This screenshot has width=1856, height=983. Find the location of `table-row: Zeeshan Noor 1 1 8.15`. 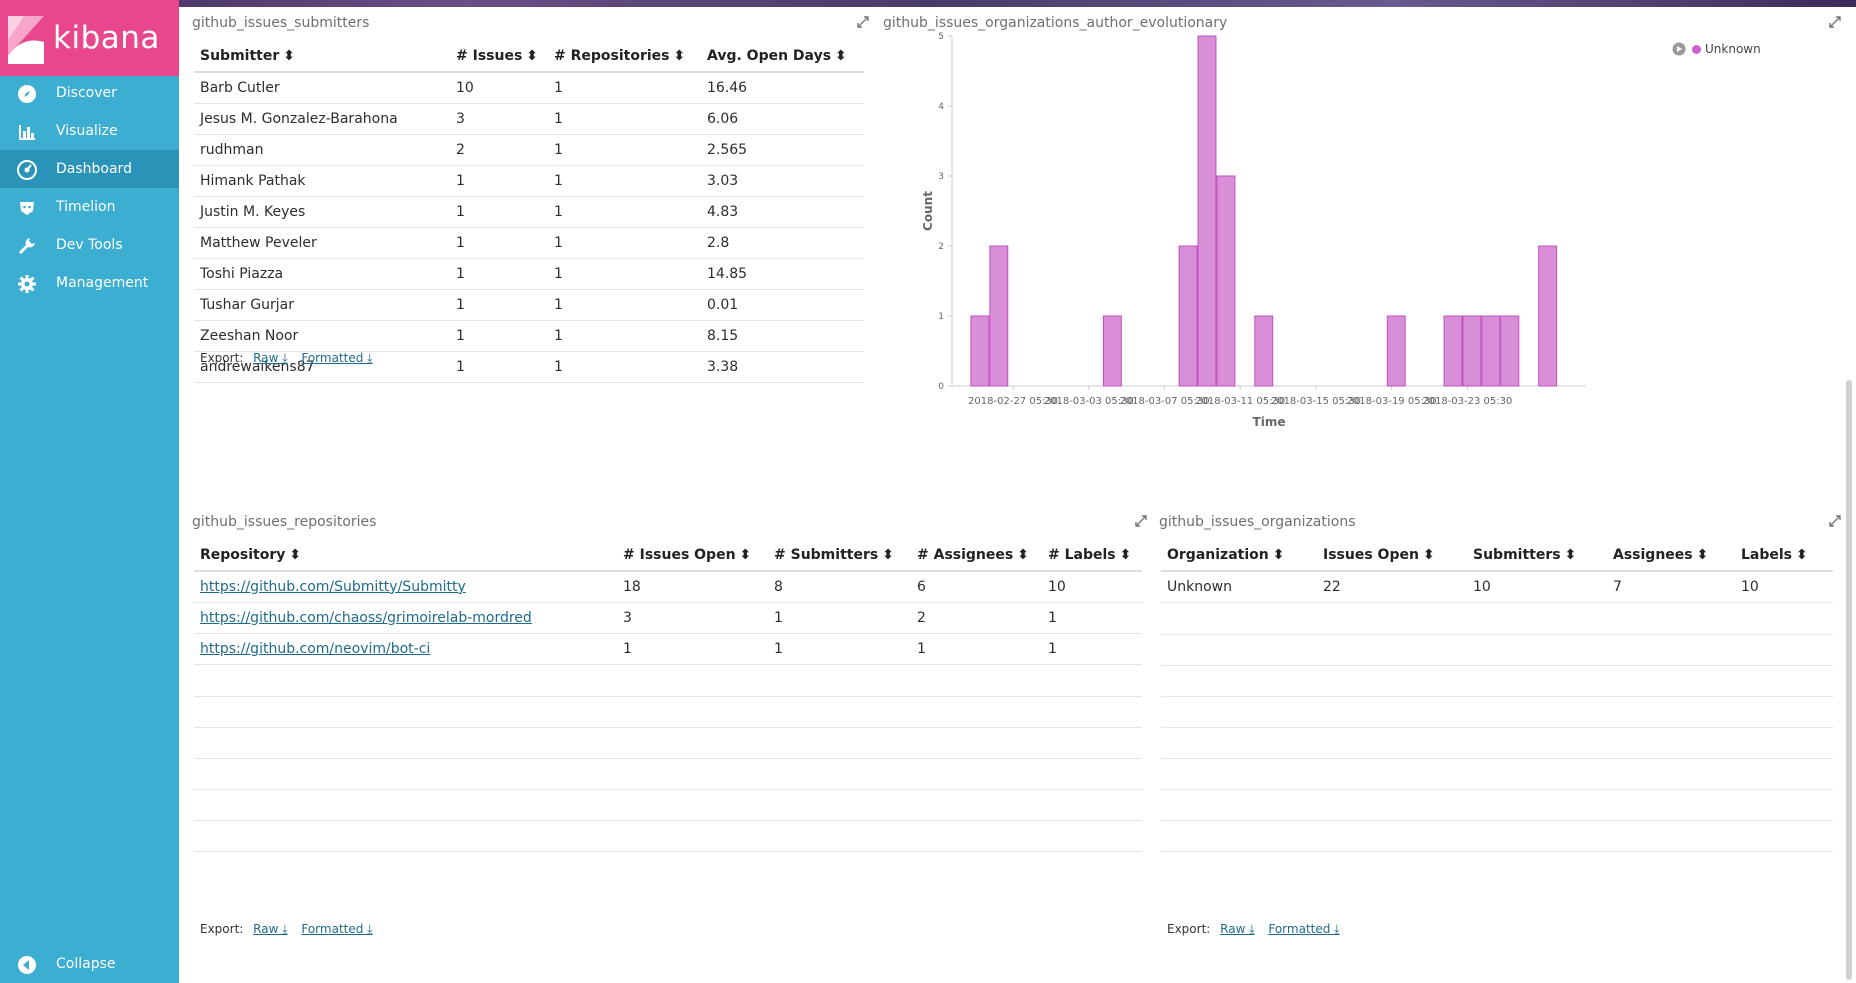

table-row: Zeeshan Noor 1 1 8.15 is located at coordinates (529, 336).